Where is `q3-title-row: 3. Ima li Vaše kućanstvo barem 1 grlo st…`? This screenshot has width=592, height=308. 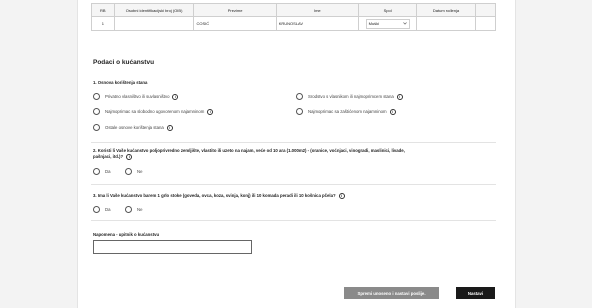
q3-title-row: 3. Ima li Vaše kućanstvo barem 1 grlo st… is located at coordinates (219, 196).